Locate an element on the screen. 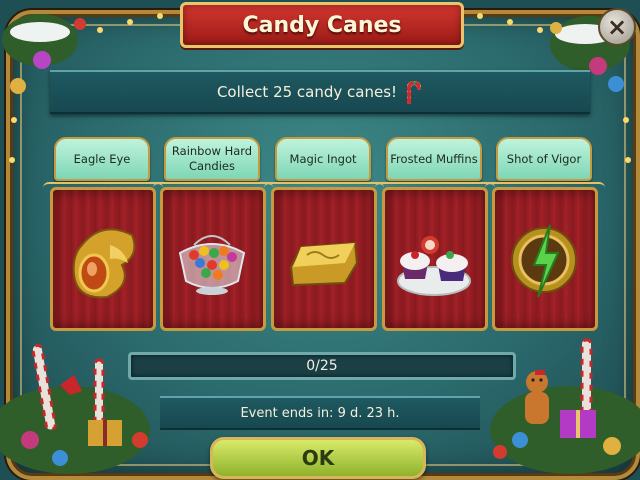 The image size is (640, 480). title-banner: Candy Canes is located at coordinates (322, 25).